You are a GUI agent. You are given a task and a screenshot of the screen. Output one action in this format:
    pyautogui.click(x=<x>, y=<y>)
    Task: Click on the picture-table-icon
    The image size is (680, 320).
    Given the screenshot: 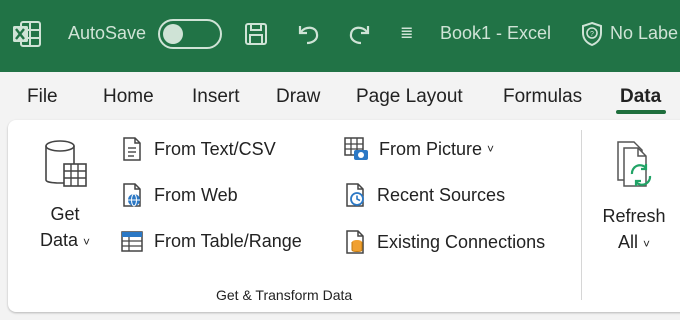 What is the action you would take?
    pyautogui.click(x=356, y=148)
    